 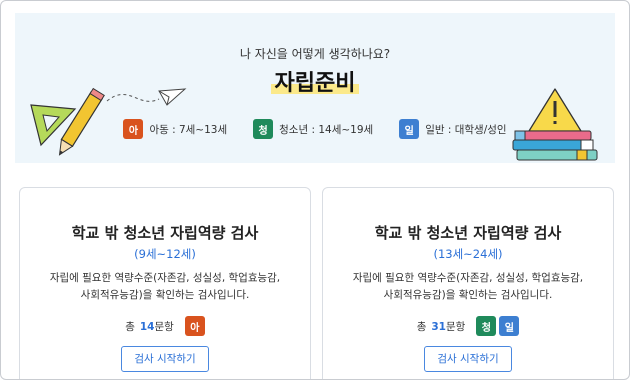 I want to click on question-count: 총 31문항 청 일, so click(x=468, y=326).